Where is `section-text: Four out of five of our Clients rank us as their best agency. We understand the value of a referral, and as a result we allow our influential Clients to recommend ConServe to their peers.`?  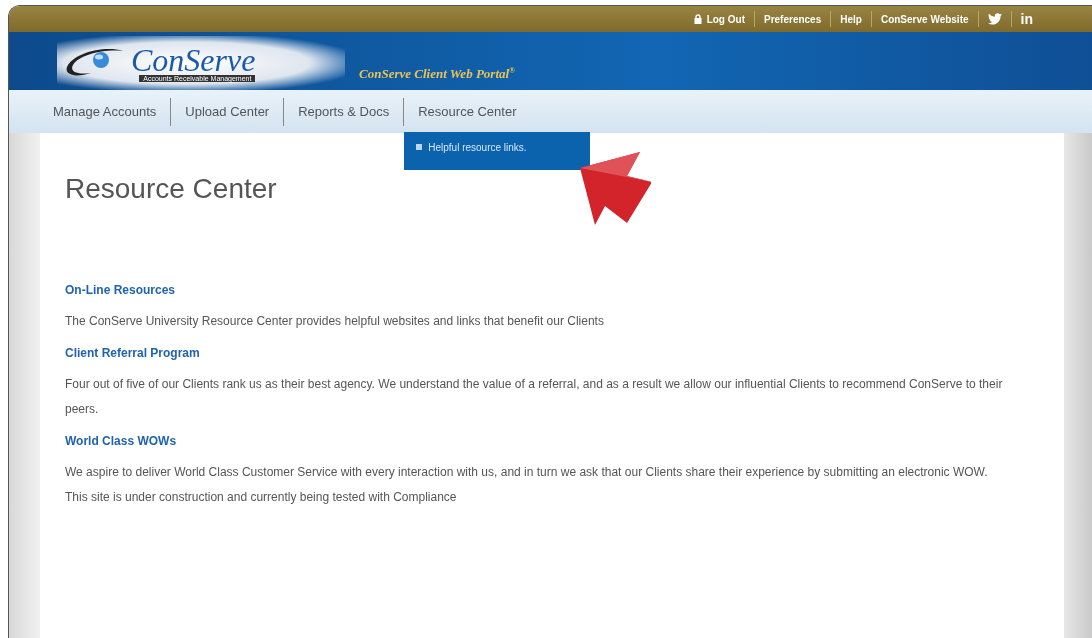 section-text: Four out of five of our Clients rank us as their best agency. We understand the value of a referral, and as a result we allow our influential Clients to recommend ConServe to their peers. is located at coordinates (534, 397).